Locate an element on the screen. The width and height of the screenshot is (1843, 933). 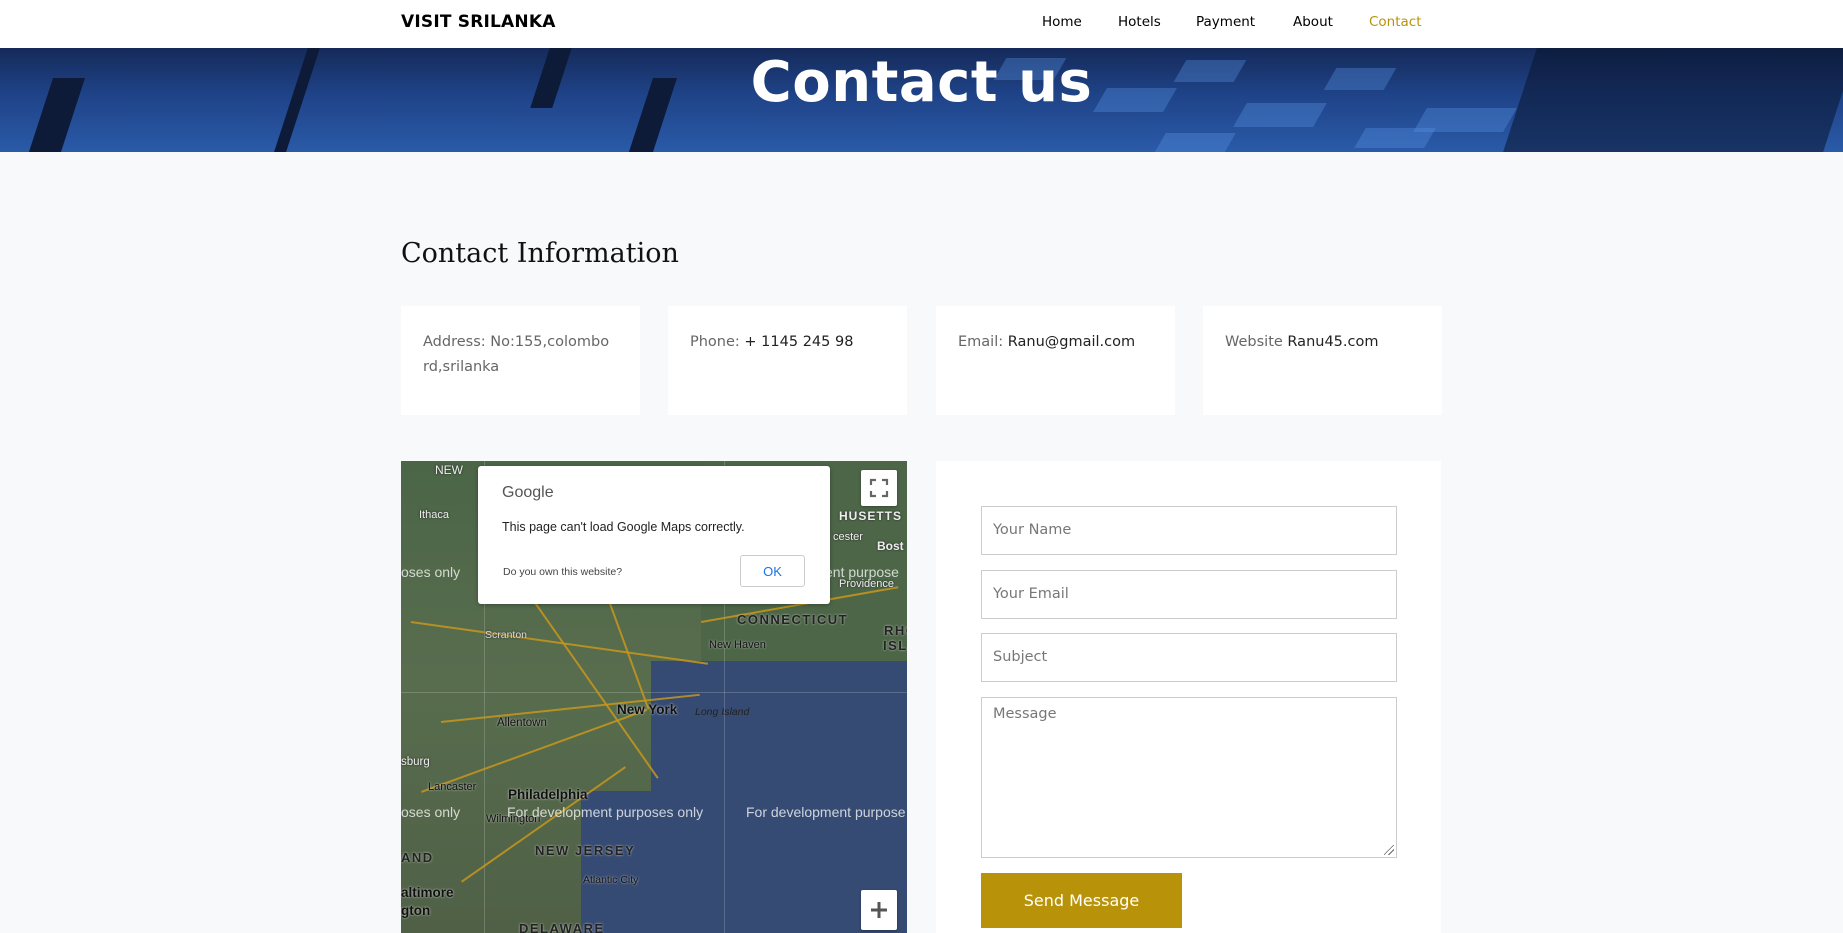
map-label: New Haven is located at coordinates (737, 645).